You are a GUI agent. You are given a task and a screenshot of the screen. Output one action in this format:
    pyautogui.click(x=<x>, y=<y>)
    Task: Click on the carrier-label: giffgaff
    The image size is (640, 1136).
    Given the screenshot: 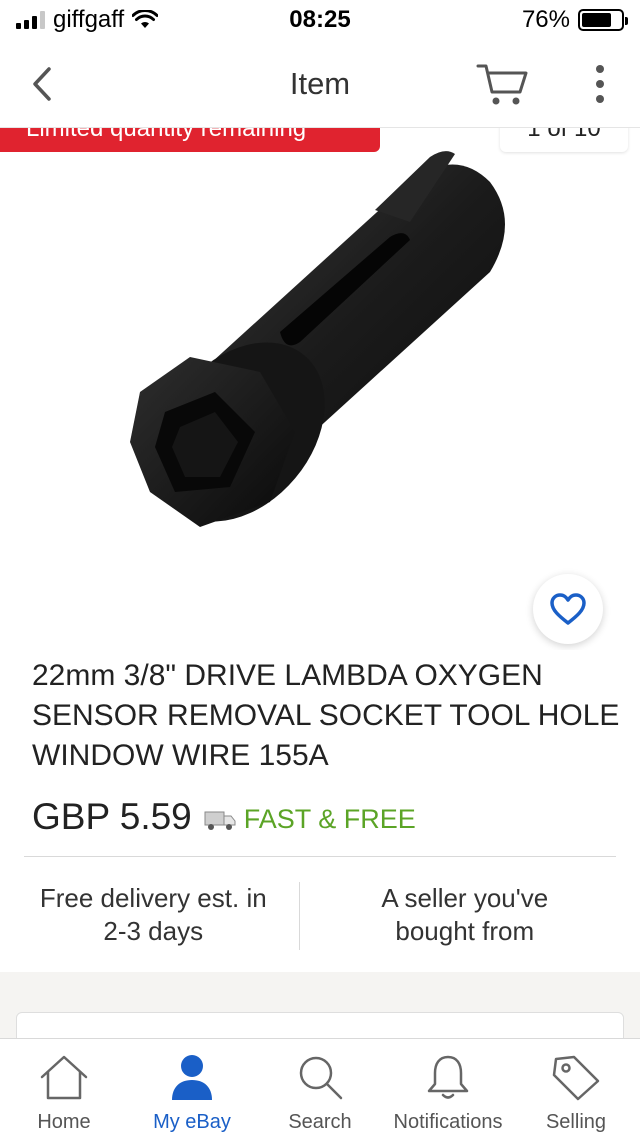 What is the action you would take?
    pyautogui.click(x=89, y=19)
    